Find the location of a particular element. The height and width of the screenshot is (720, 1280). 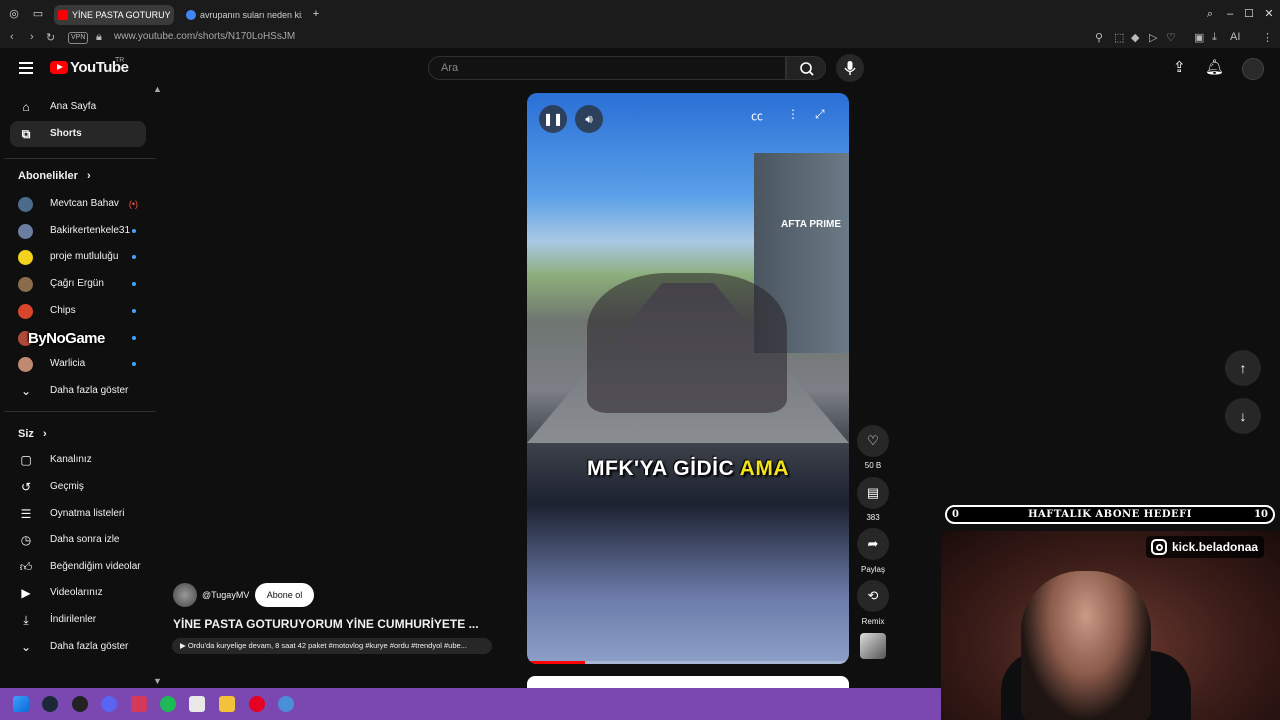

sidebar-item-liked: 👍︎ Beğendiğim videolar is located at coordinates (78, 567).